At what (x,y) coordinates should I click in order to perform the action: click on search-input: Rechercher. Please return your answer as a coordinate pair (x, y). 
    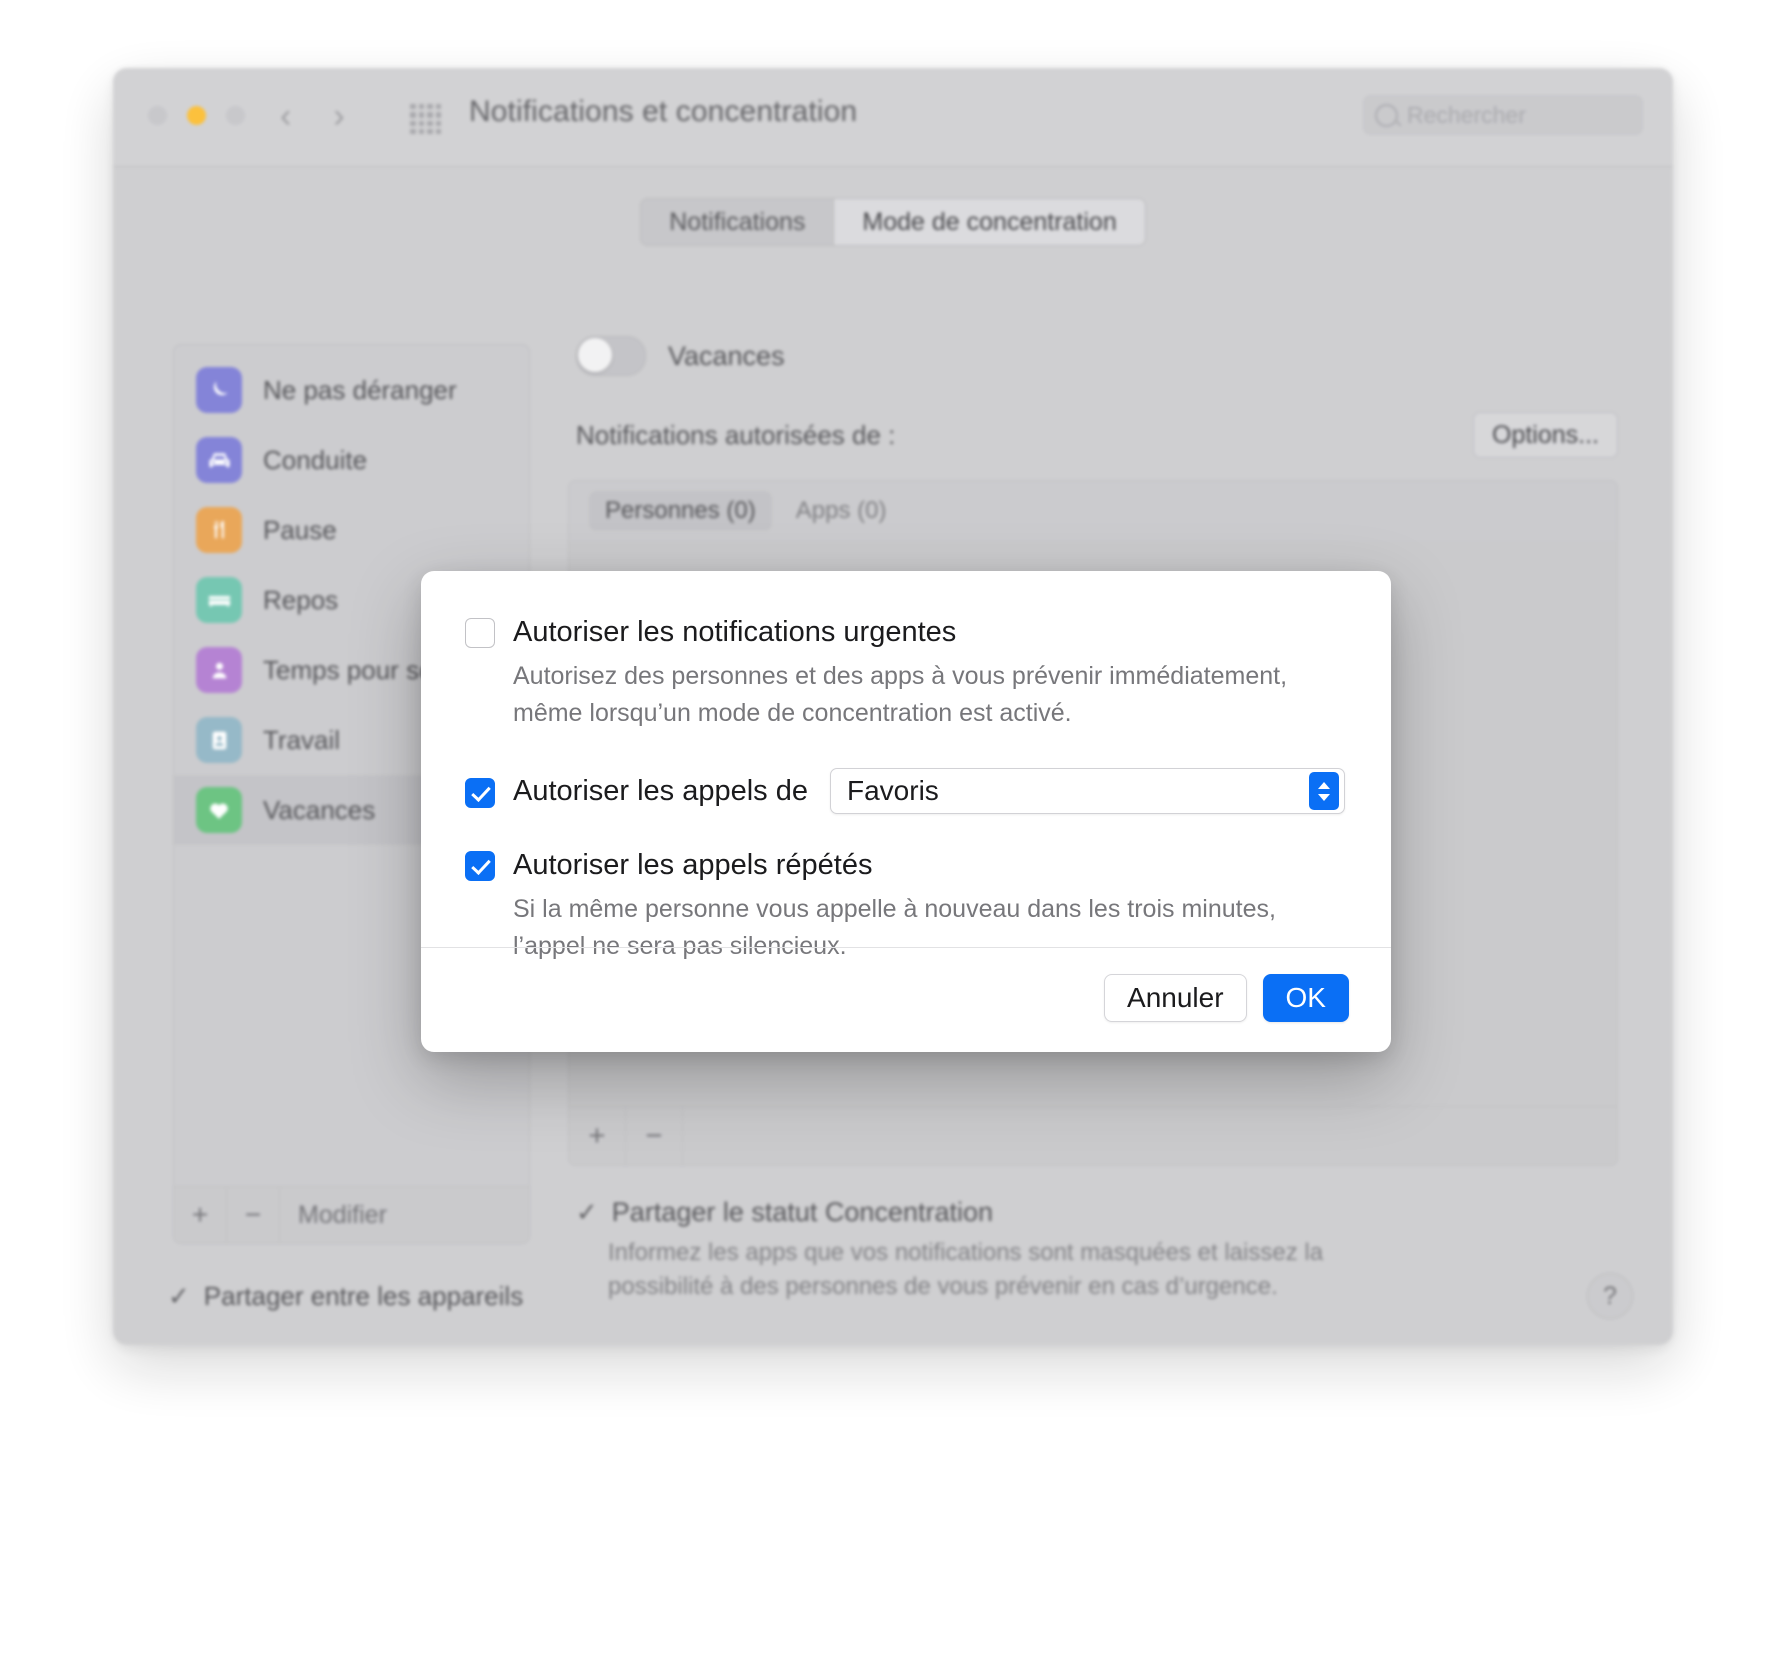
    Looking at the image, I should click on (1503, 115).